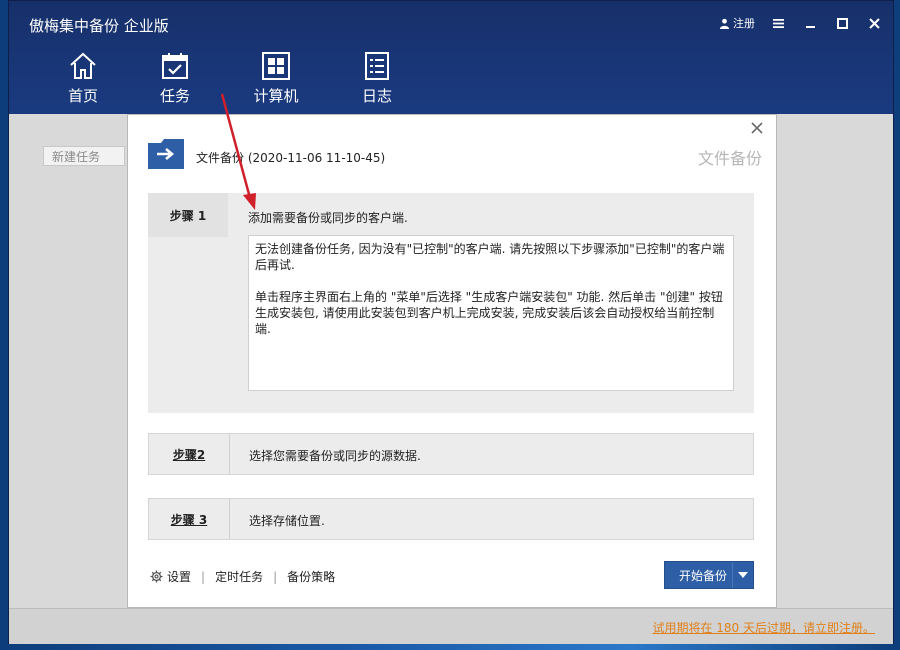 The width and height of the screenshot is (900, 650). Describe the element at coordinates (729, 158) in the screenshot. I see `dialog-heading: 文件备份` at that location.